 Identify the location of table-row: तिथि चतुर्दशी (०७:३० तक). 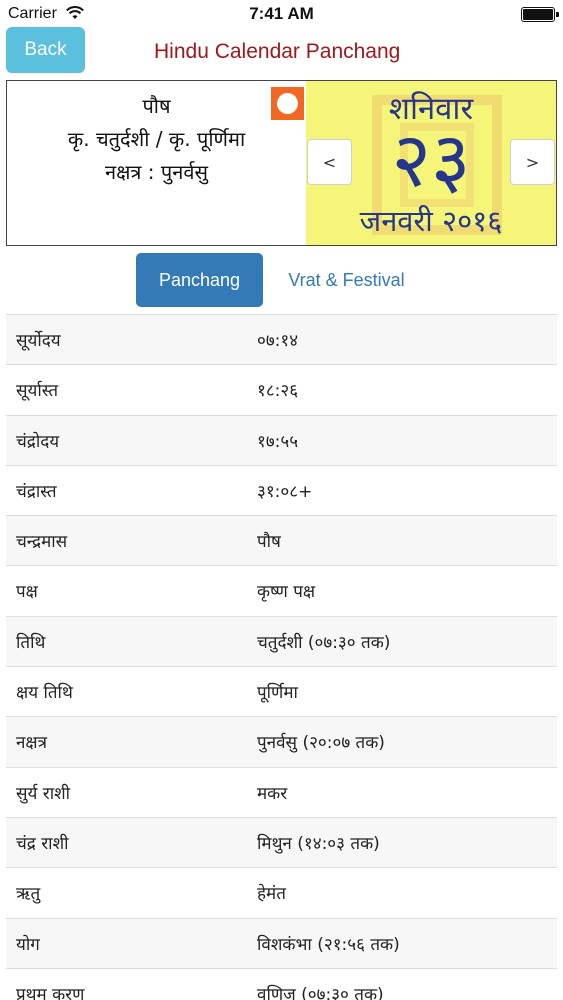
(281, 641).